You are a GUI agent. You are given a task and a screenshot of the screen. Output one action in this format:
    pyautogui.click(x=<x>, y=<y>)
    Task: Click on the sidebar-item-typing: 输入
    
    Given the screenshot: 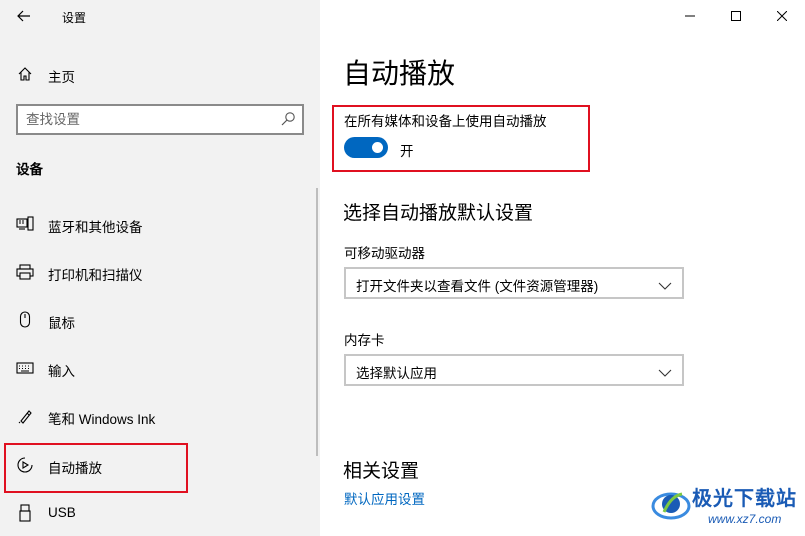 What is the action you would take?
    pyautogui.click(x=160, y=368)
    